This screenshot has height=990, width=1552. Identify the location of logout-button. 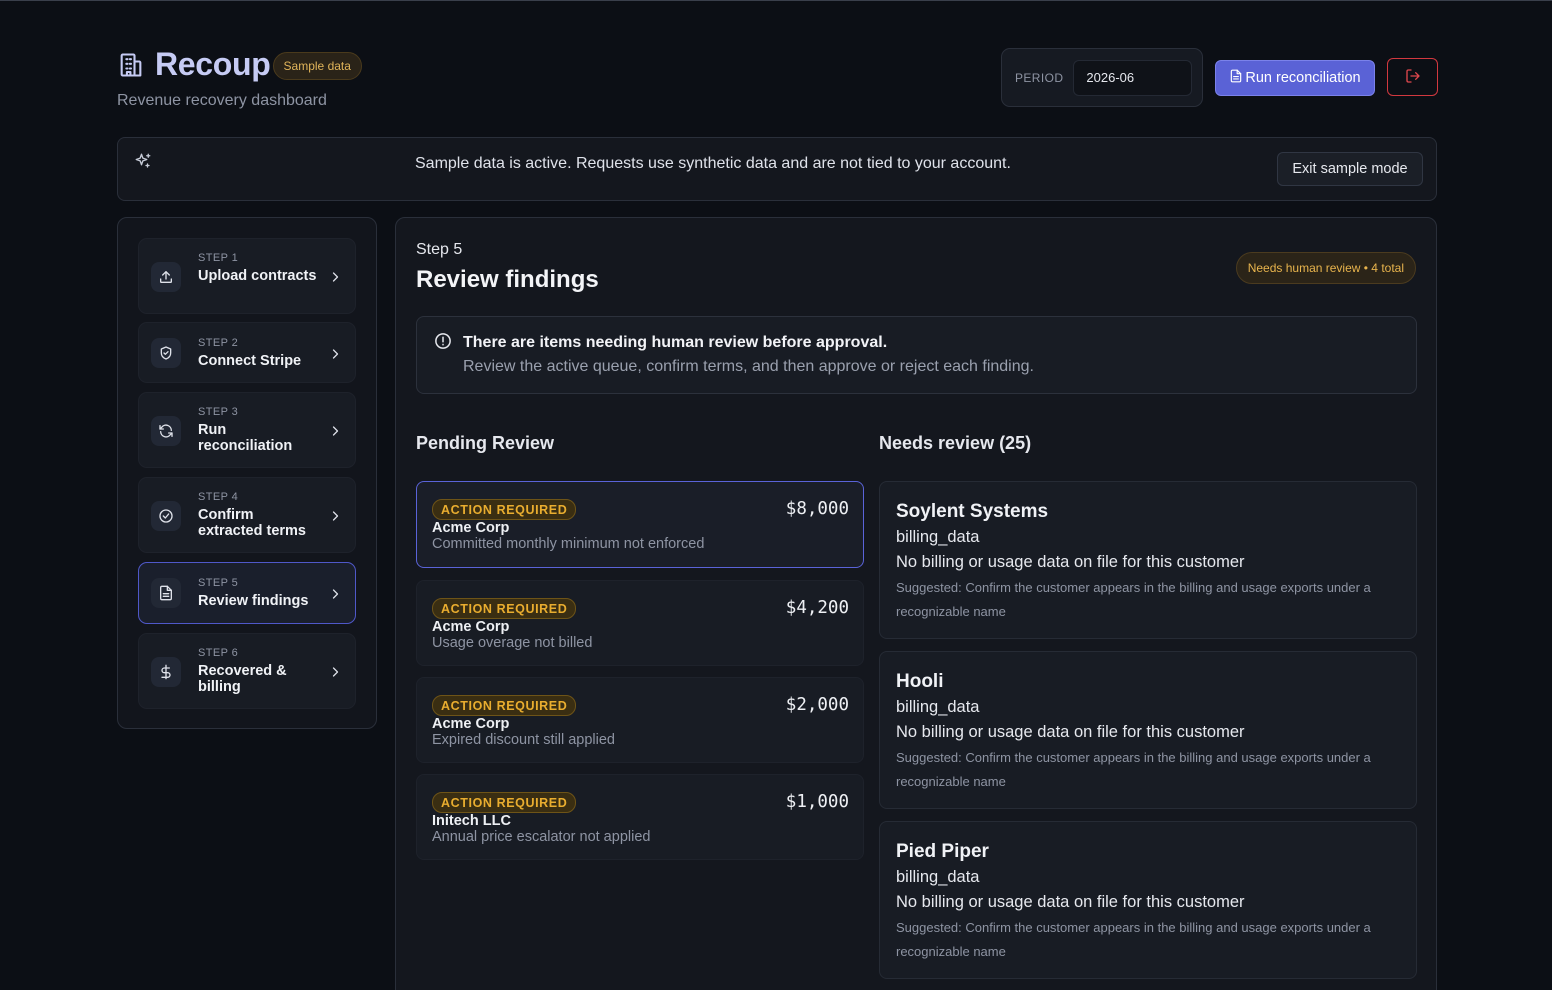
(1412, 77).